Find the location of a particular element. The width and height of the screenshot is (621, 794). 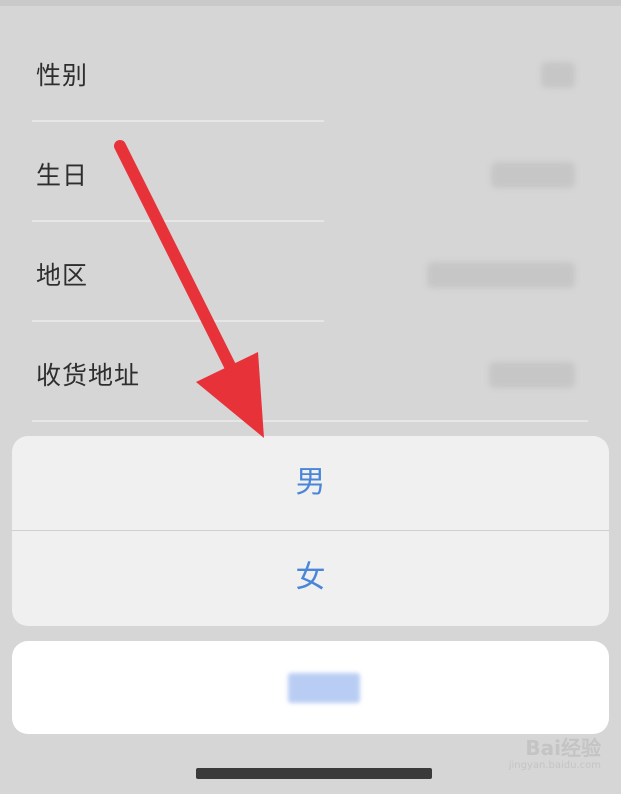

top-strip is located at coordinates (310, 3).